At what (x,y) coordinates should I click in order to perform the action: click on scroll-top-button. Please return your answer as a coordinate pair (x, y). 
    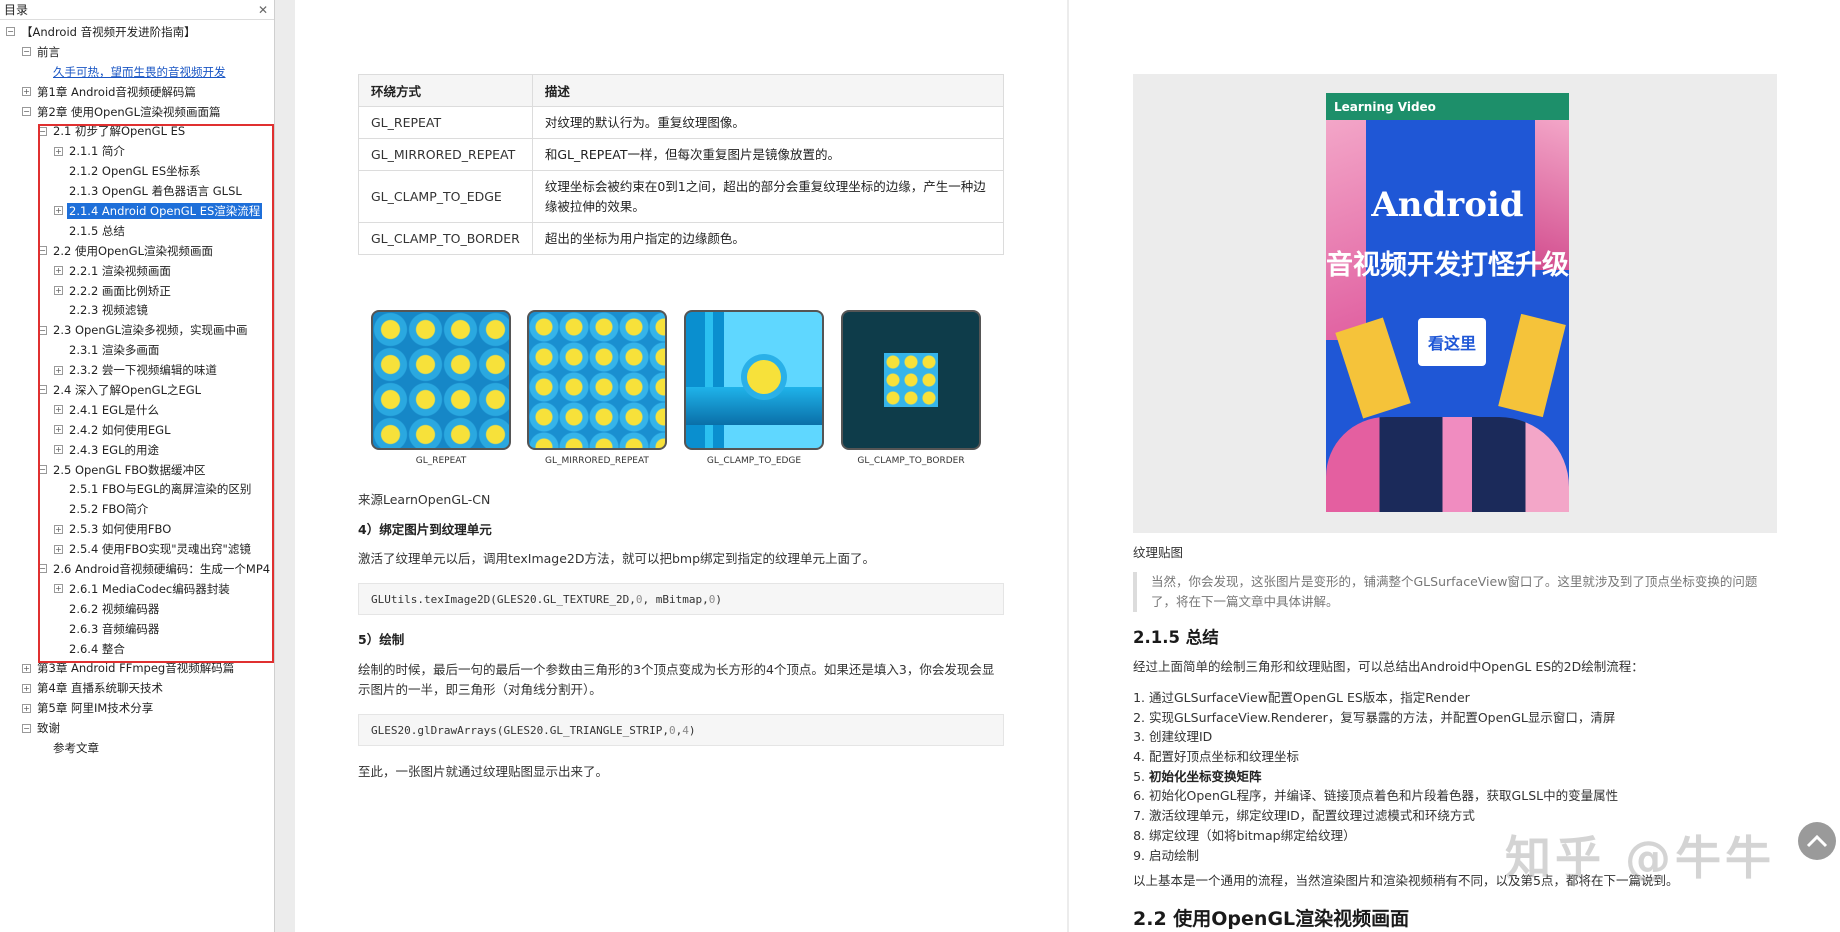
    Looking at the image, I should click on (1817, 841).